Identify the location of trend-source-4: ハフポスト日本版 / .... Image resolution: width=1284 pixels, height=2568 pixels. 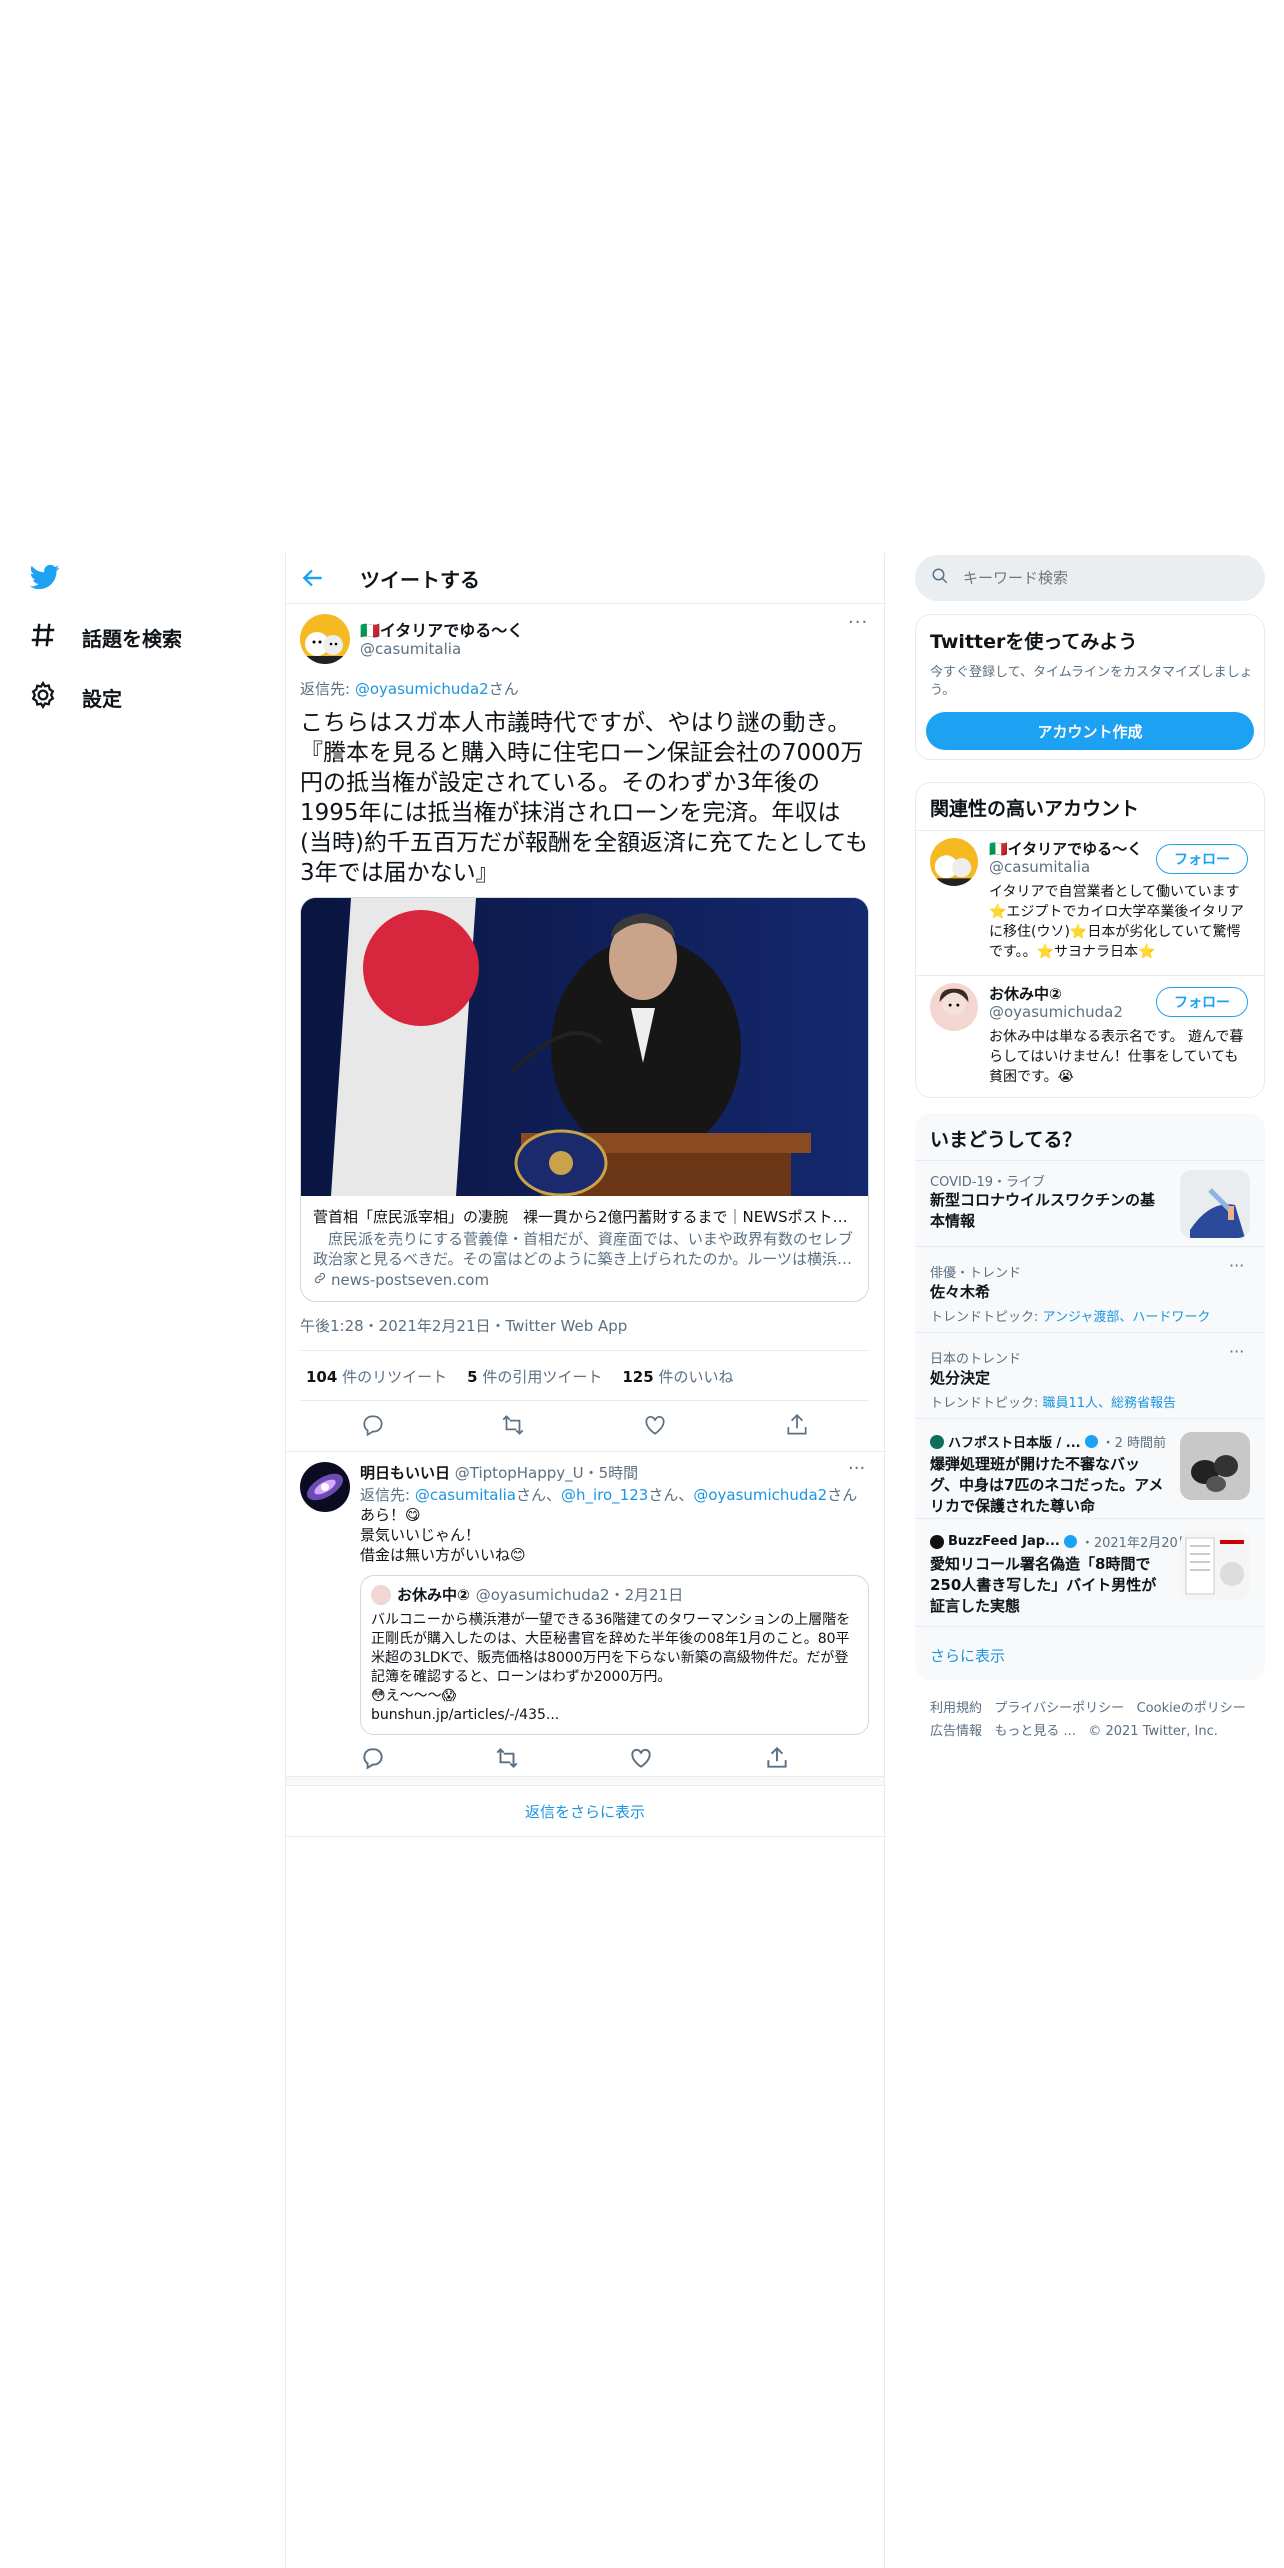
(1014, 1443).